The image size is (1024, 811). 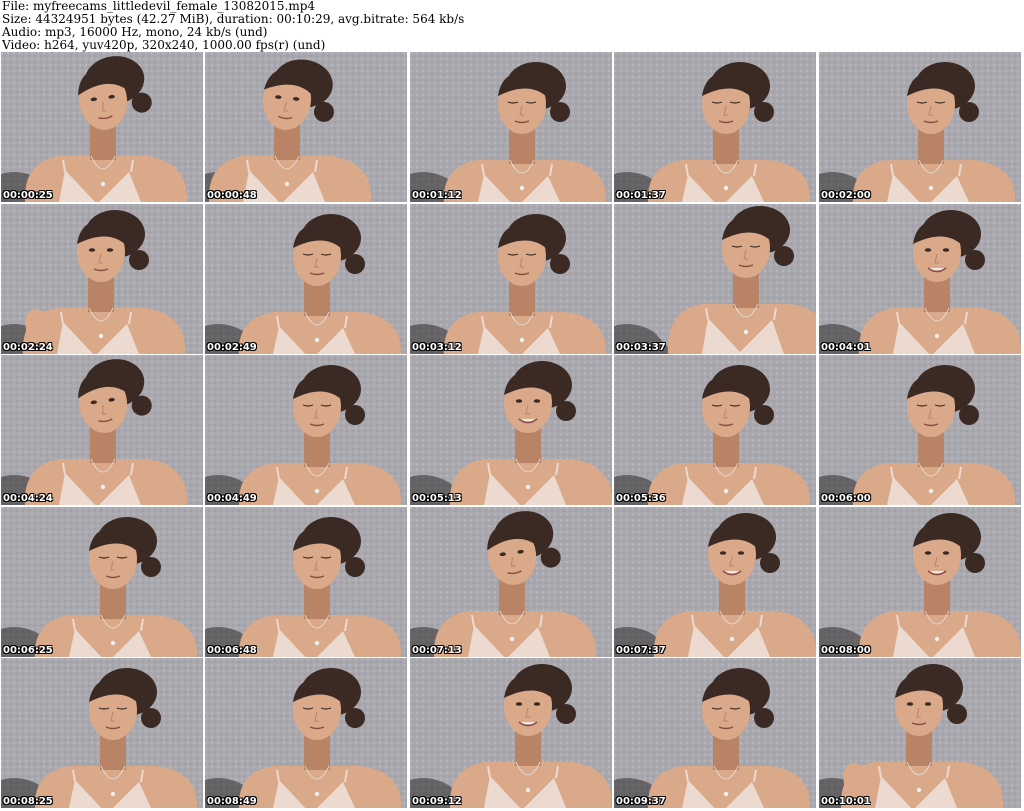 I want to click on video-thumbnail: 00:04:24, so click(x=102, y=430).